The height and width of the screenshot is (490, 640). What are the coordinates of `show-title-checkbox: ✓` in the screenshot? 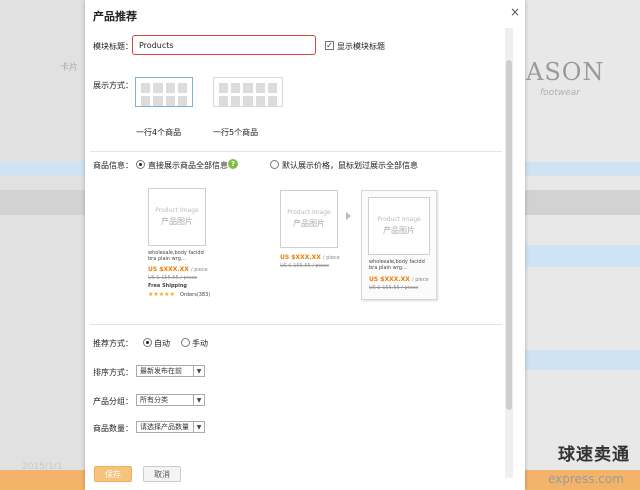 It's located at (329, 45).